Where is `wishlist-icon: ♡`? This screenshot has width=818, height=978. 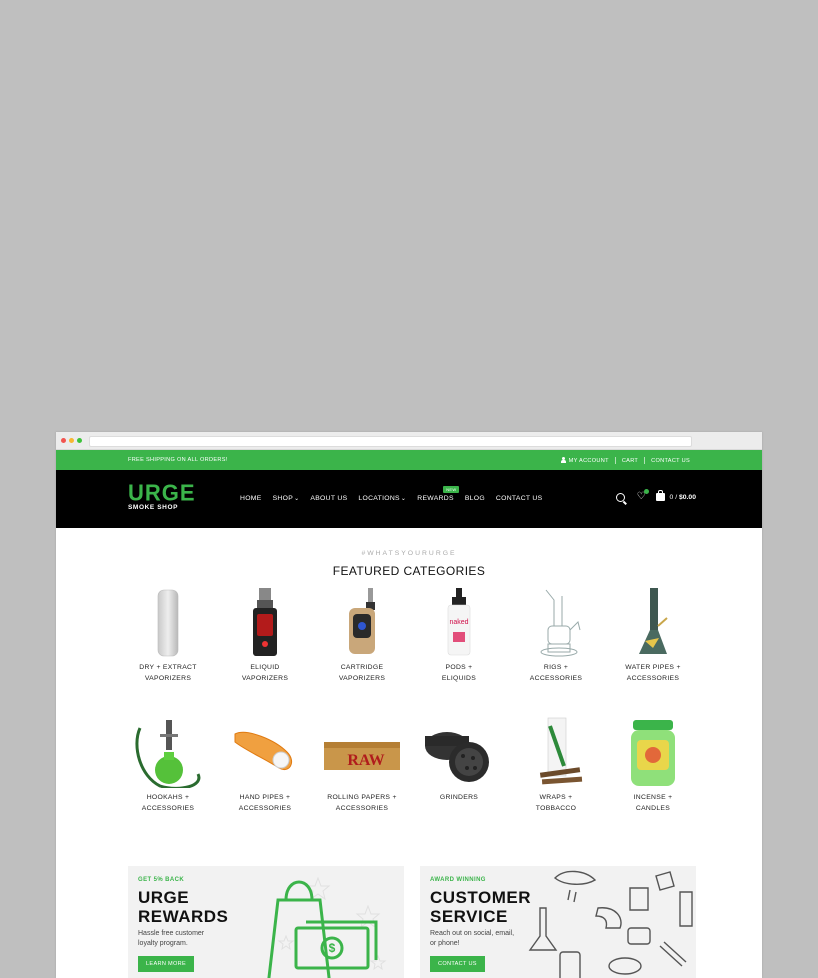 wishlist-icon: ♡ is located at coordinates (643, 495).